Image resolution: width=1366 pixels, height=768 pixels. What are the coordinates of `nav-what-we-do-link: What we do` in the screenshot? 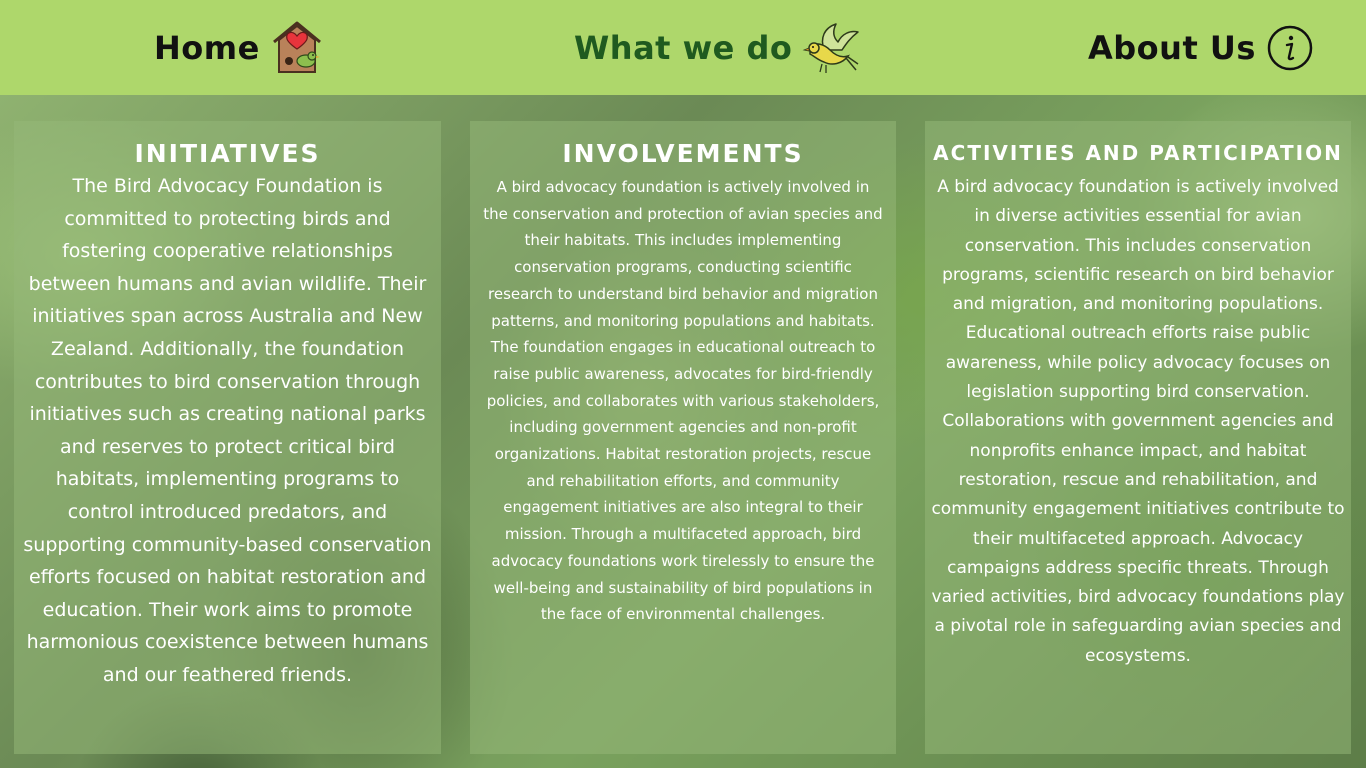 It's located at (717, 48).